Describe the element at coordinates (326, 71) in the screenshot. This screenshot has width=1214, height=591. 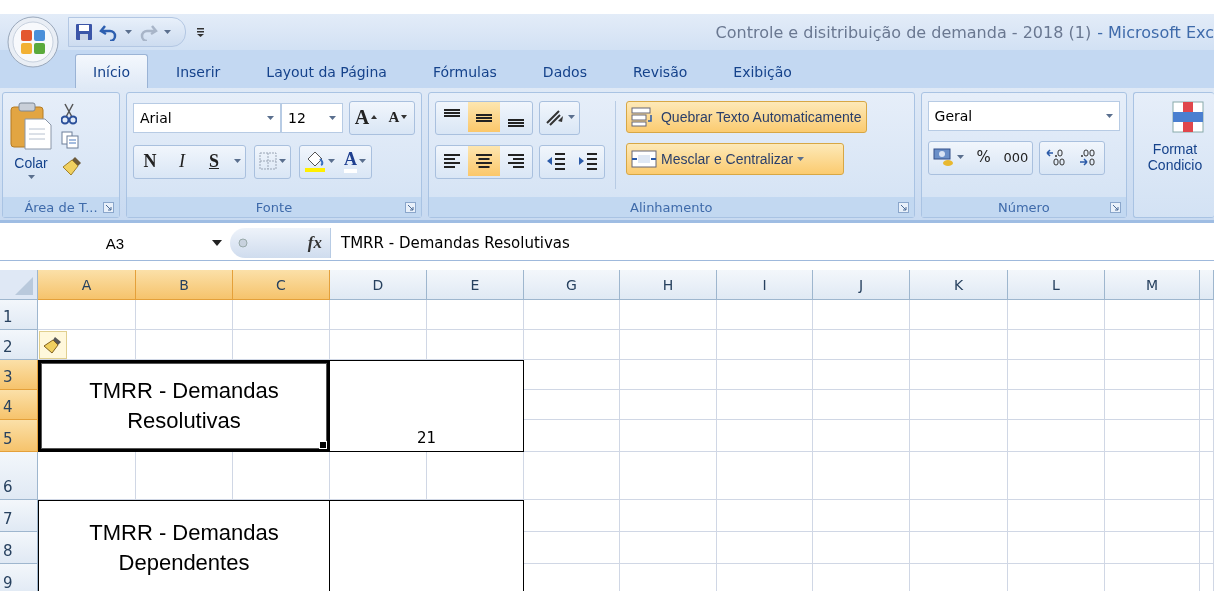
I see `ribbon-tab: Layout da Página` at that location.